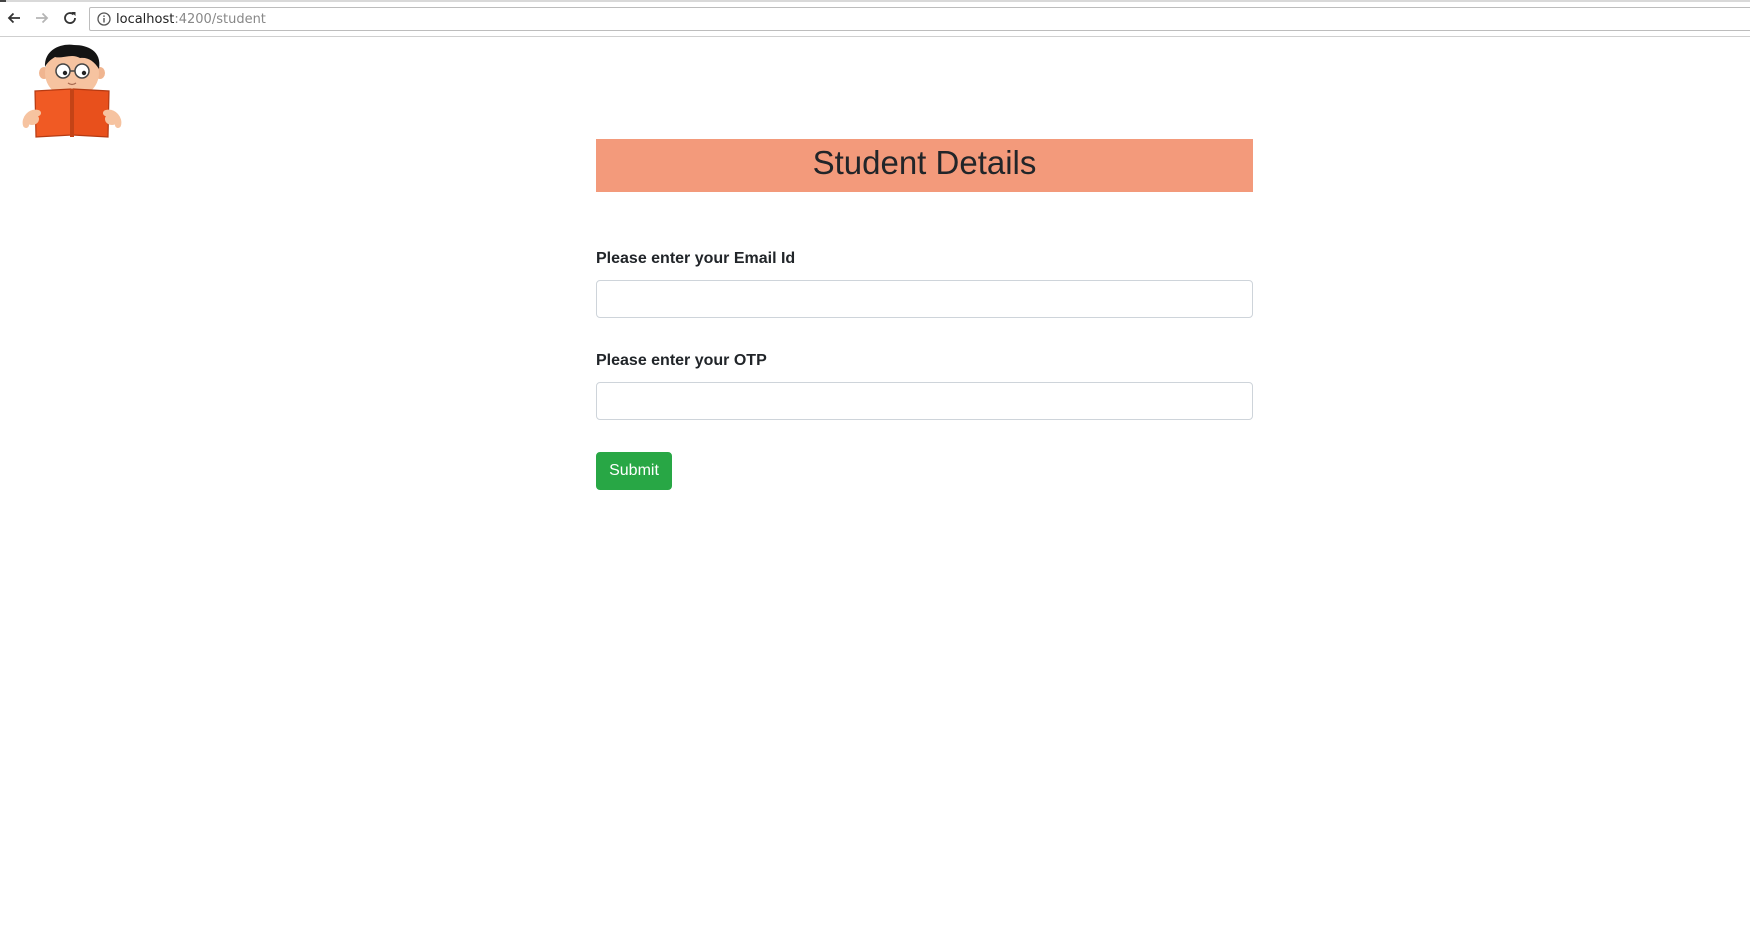 This screenshot has width=1750, height=928. What do you see at coordinates (924, 299) in the screenshot?
I see `email-field` at bounding box center [924, 299].